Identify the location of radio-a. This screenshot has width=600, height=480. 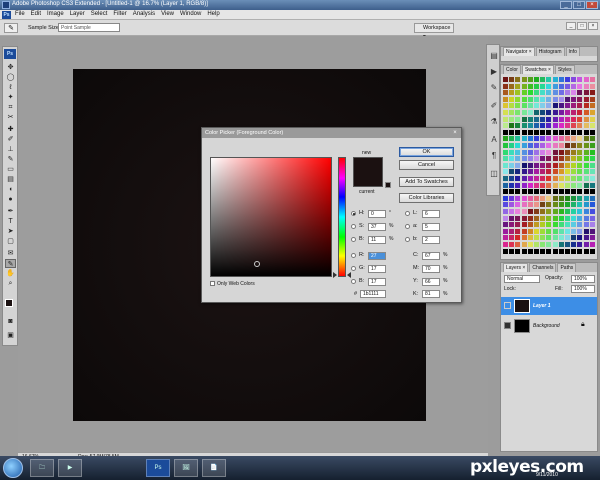
(407, 226).